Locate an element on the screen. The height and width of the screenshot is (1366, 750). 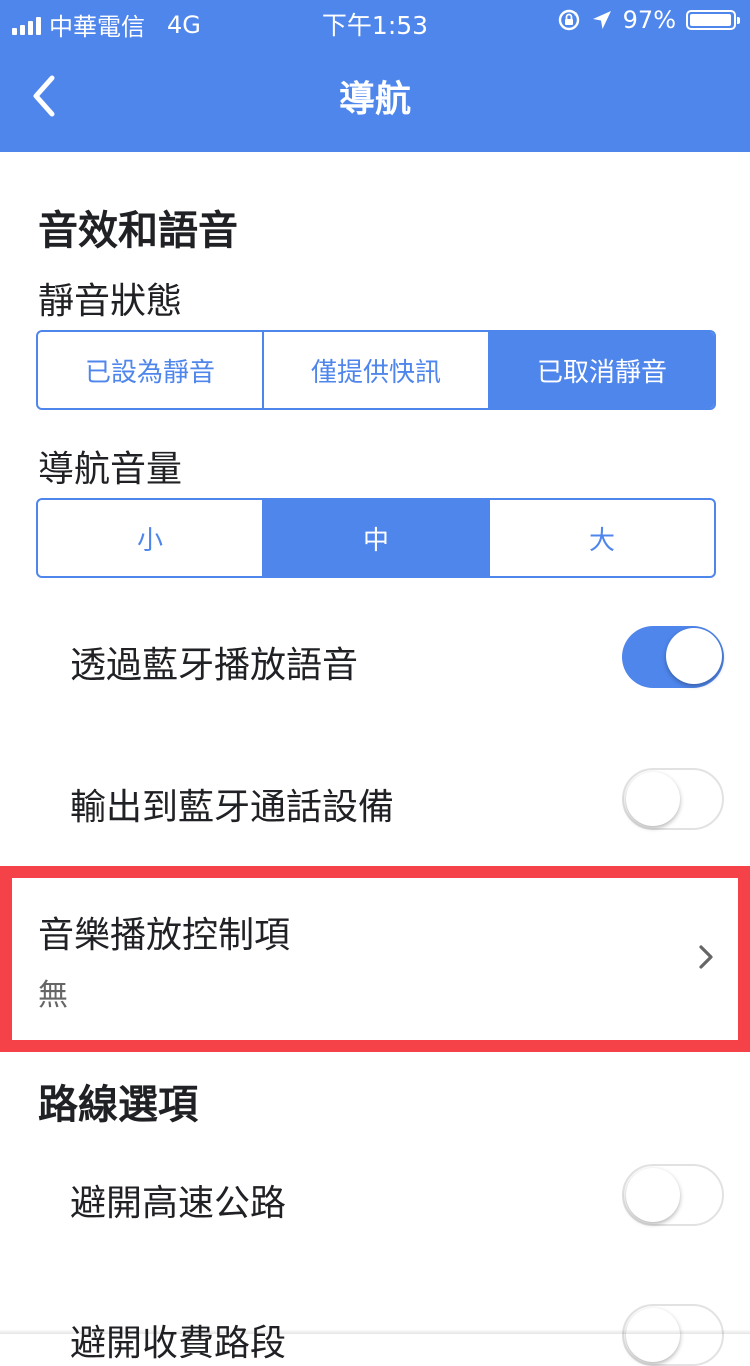
mute-state-label: 靜音狀態 is located at coordinates (110, 301).